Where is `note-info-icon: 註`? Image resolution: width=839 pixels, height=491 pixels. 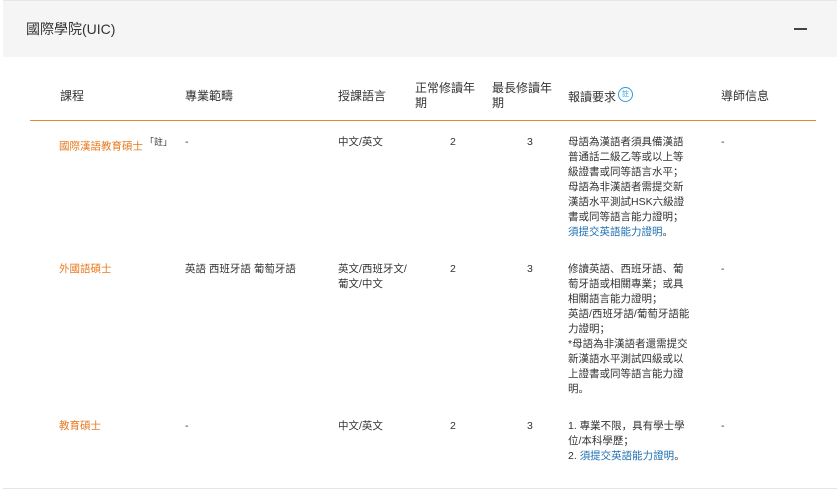 note-info-icon: 註 is located at coordinates (626, 94).